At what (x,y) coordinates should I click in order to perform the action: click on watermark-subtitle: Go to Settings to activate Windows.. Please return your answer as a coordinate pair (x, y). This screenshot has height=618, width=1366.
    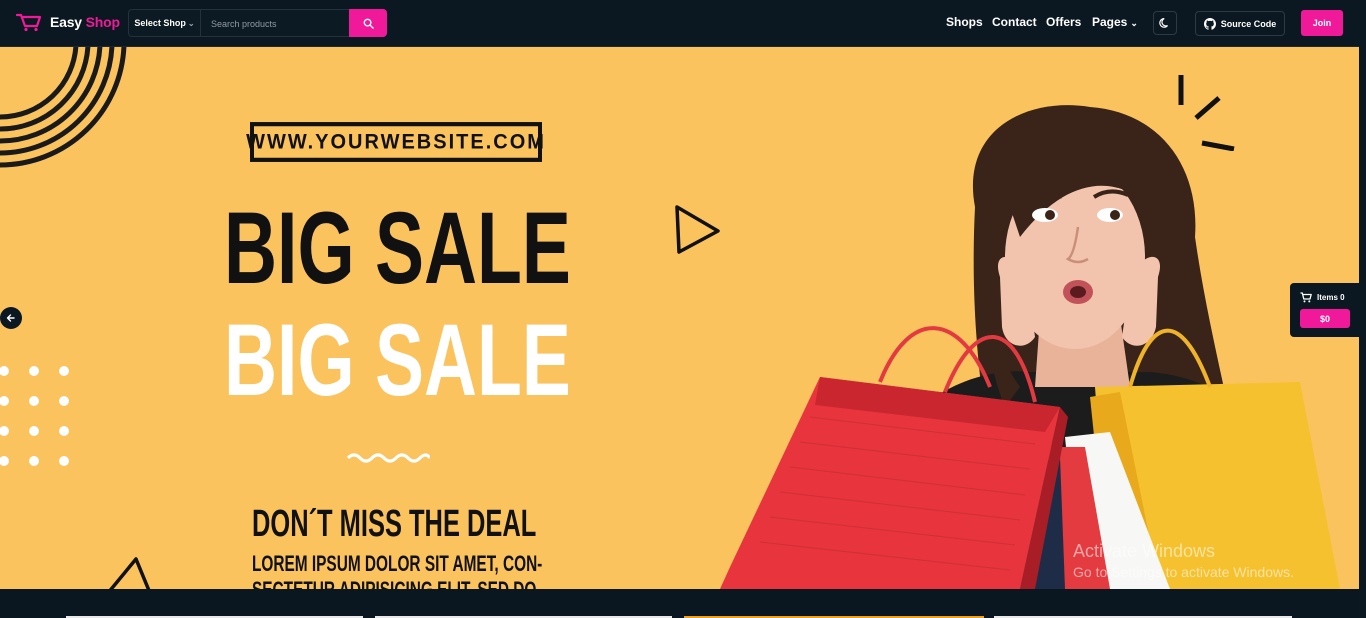
    Looking at the image, I should click on (1183, 572).